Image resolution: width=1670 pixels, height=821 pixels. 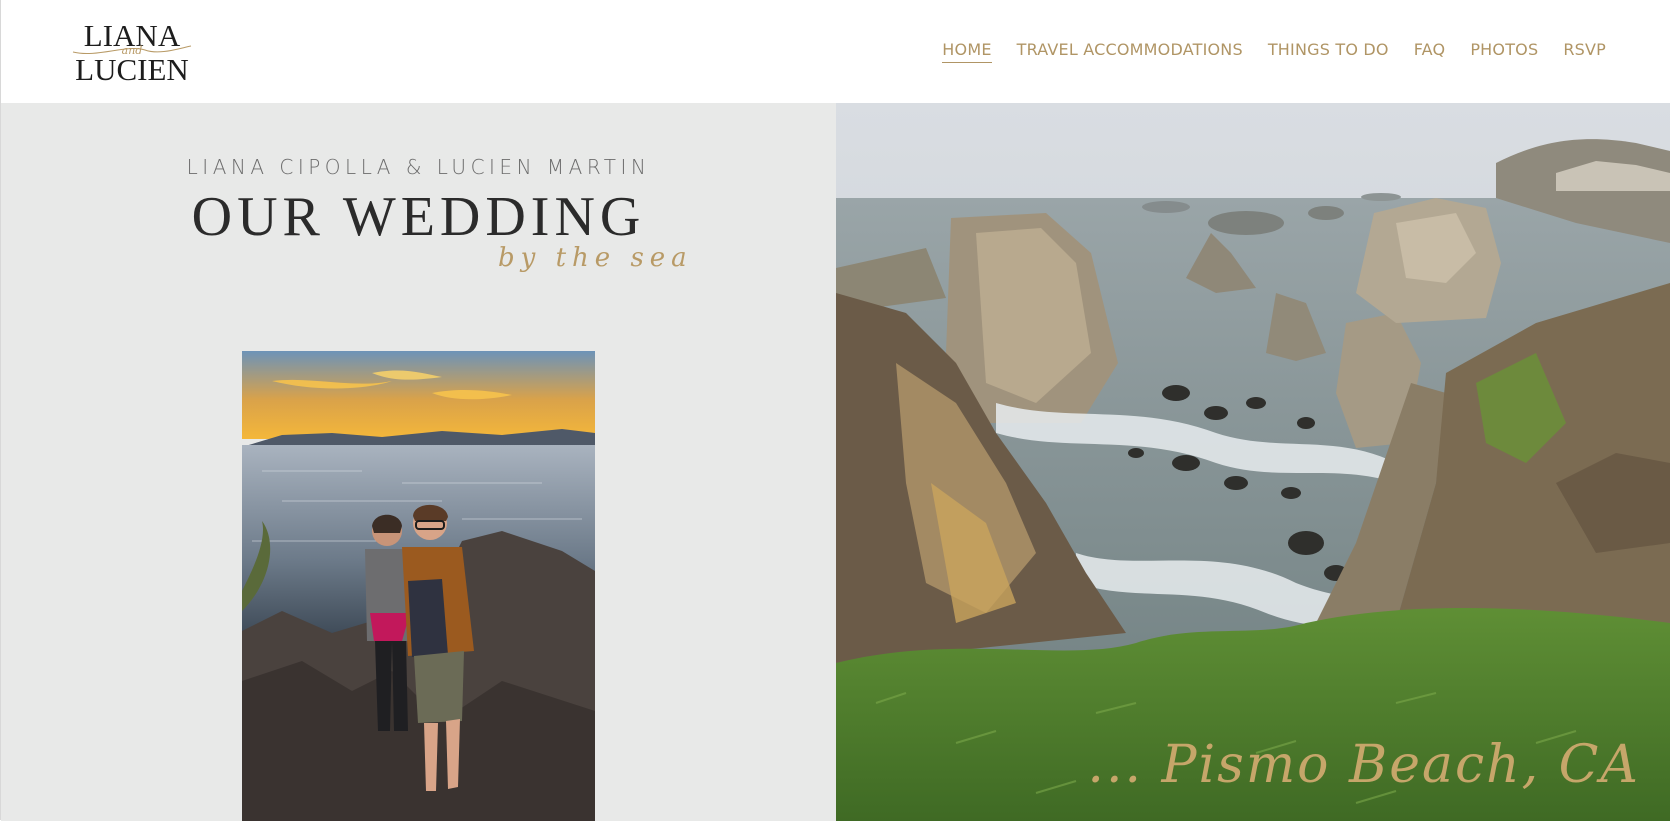 I want to click on location-caption: ... Pismo Beach, CA, so click(x=1363, y=765).